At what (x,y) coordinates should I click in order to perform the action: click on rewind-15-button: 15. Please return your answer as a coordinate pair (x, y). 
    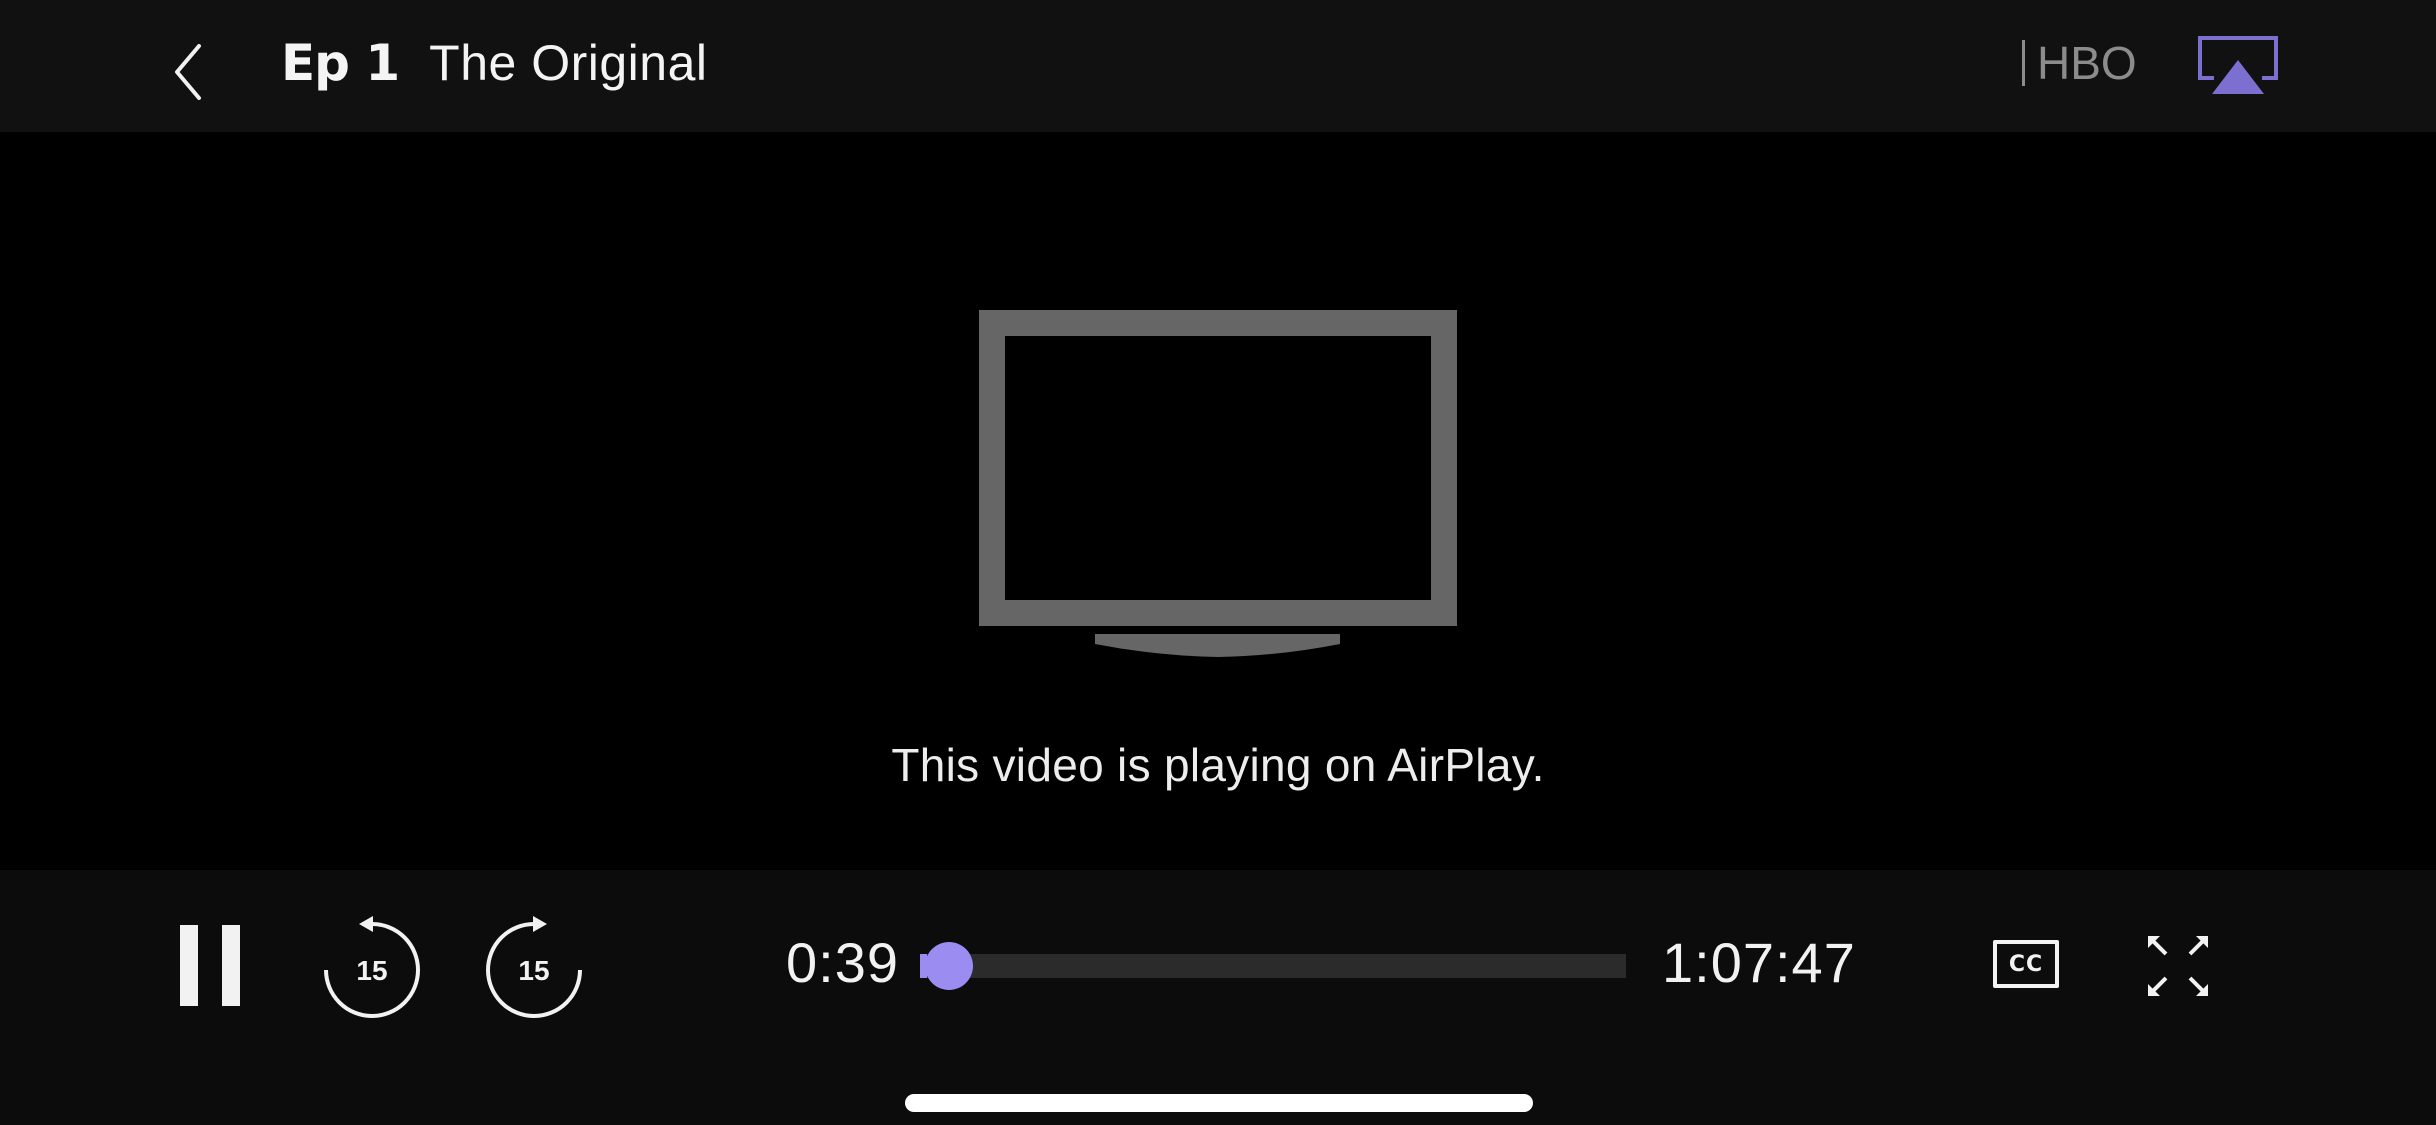
    Looking at the image, I should click on (372, 970).